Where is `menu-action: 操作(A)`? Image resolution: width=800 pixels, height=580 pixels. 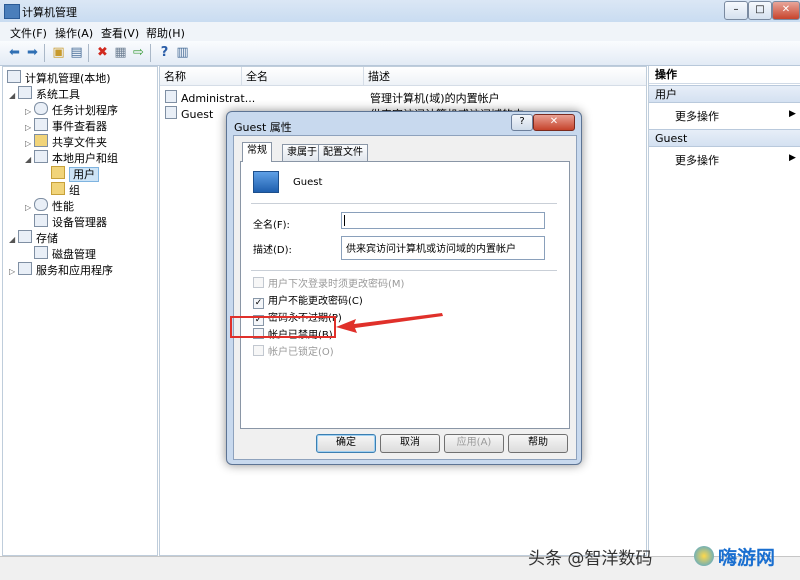
menu-action: 操作(A) is located at coordinates (74, 33).